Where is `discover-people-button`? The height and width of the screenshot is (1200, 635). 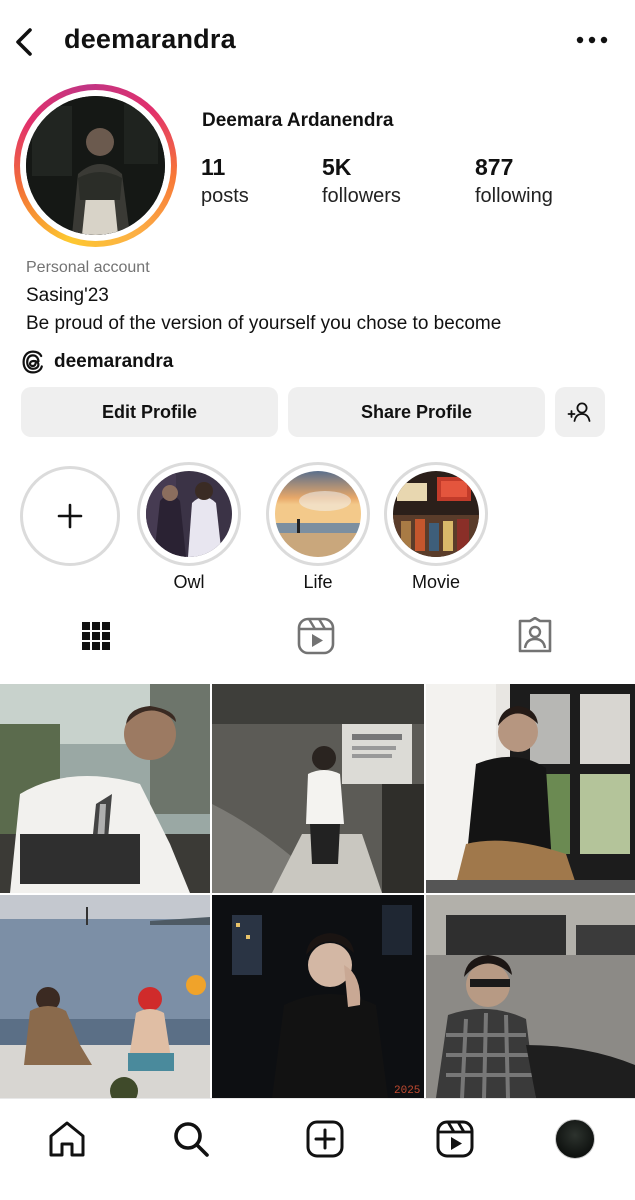
discover-people-button is located at coordinates (580, 412).